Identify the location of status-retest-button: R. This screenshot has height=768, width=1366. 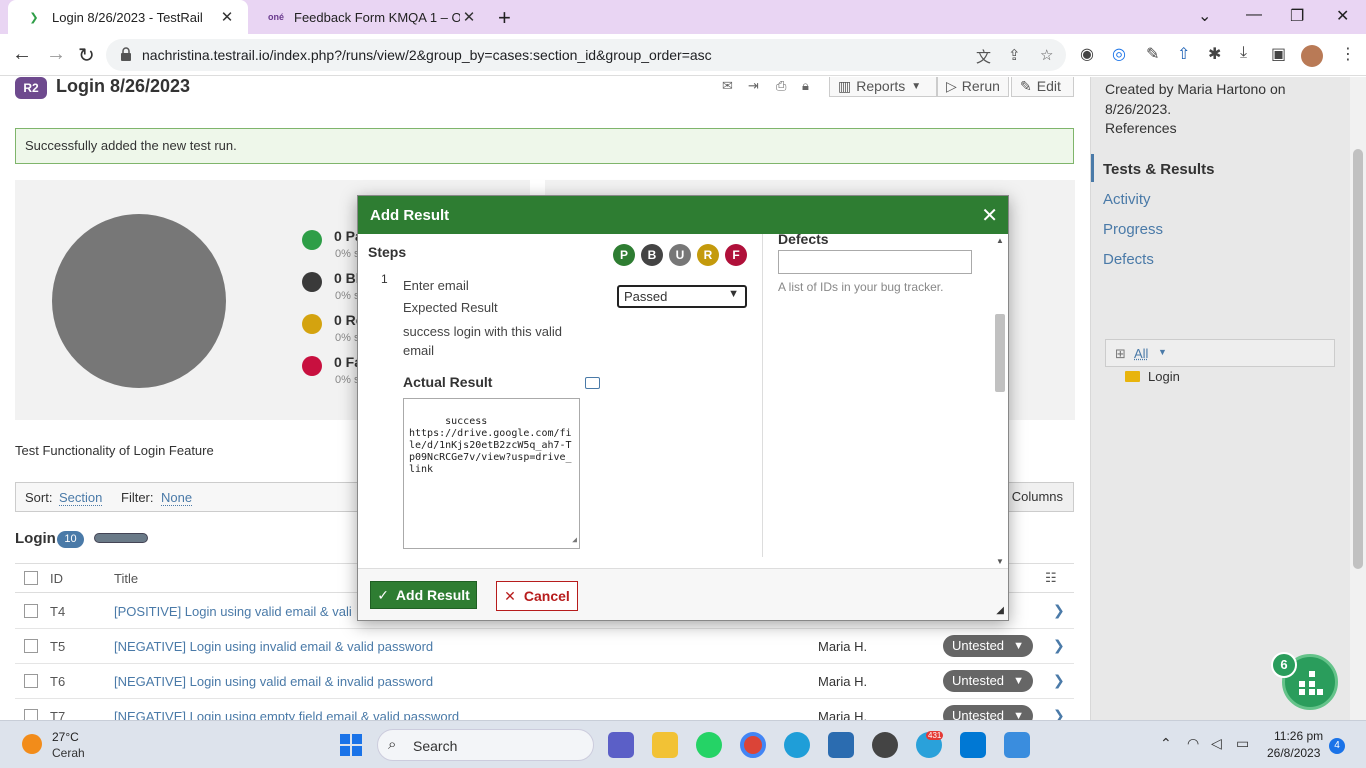
(708, 255).